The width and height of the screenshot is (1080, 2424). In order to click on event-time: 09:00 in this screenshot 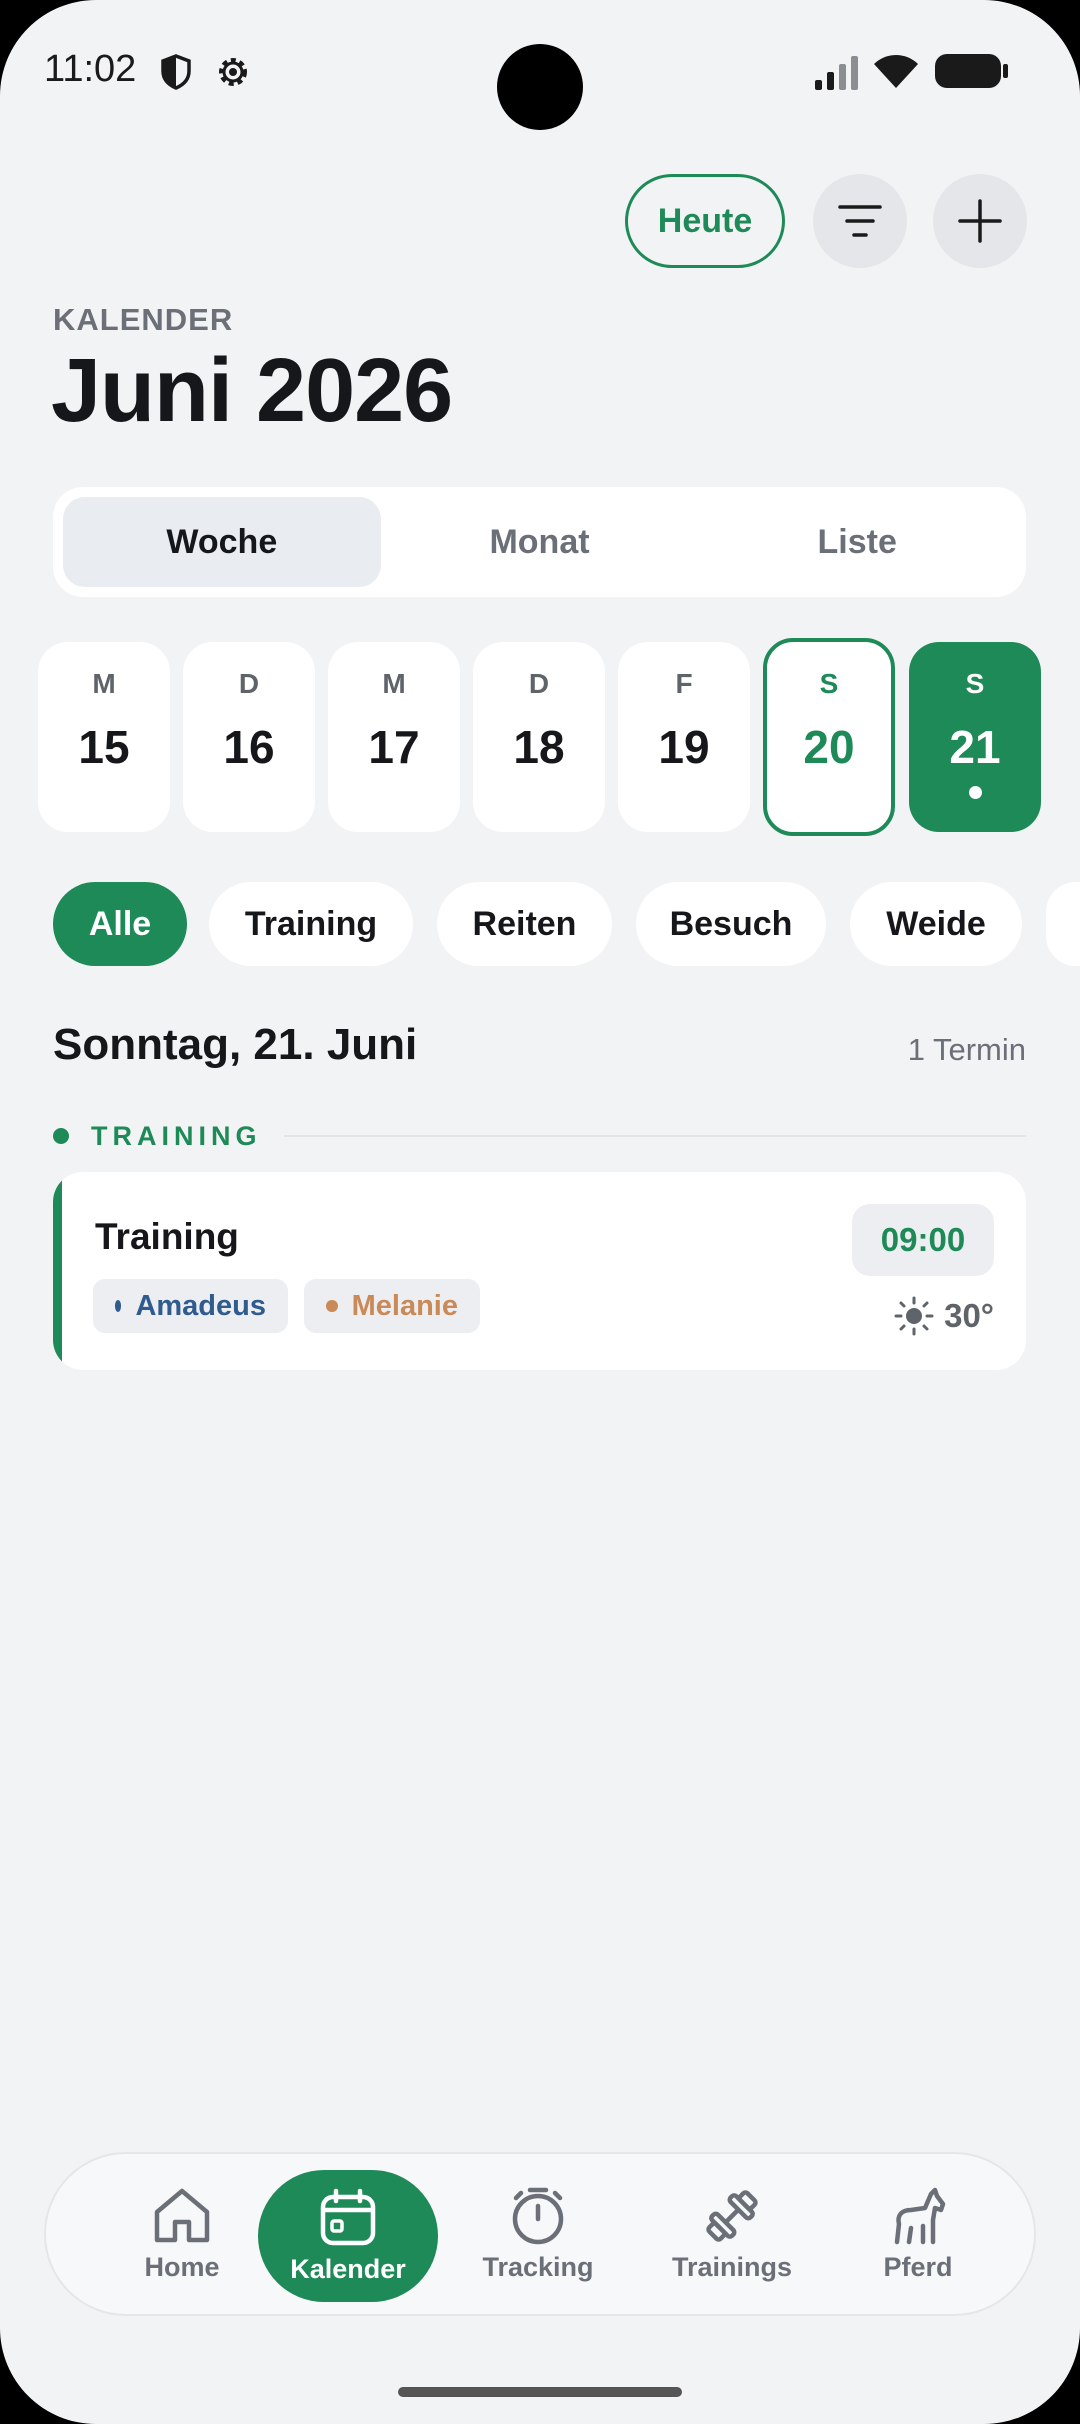, I will do `click(923, 1240)`.